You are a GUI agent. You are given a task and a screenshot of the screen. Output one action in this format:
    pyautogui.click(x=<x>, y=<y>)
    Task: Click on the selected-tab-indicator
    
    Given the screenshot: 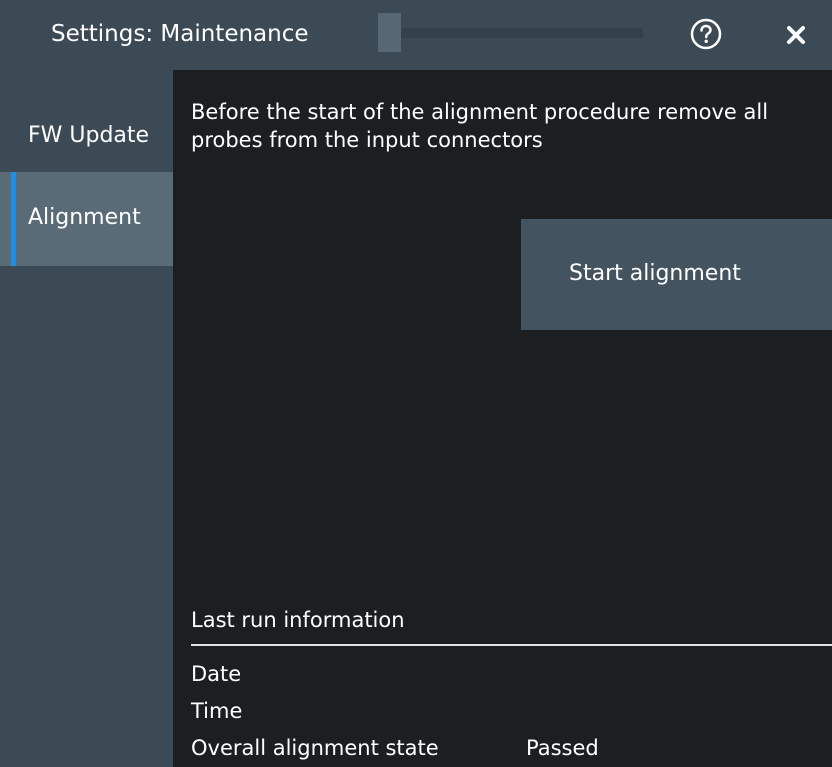 What is the action you would take?
    pyautogui.click(x=13, y=219)
    